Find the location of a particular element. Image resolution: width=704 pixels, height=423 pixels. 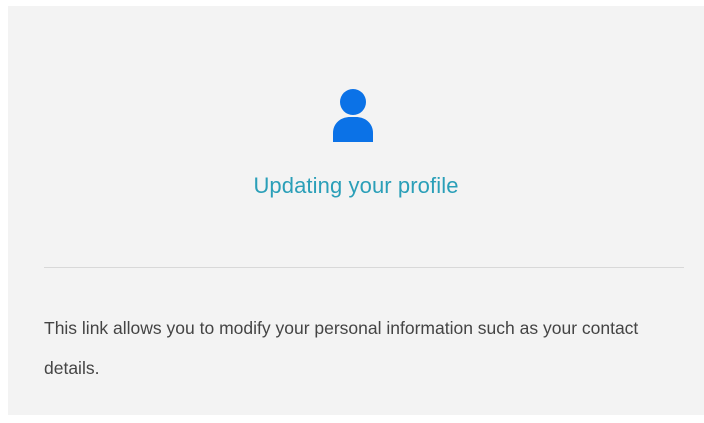

user-profile-icon is located at coordinates (353, 115).